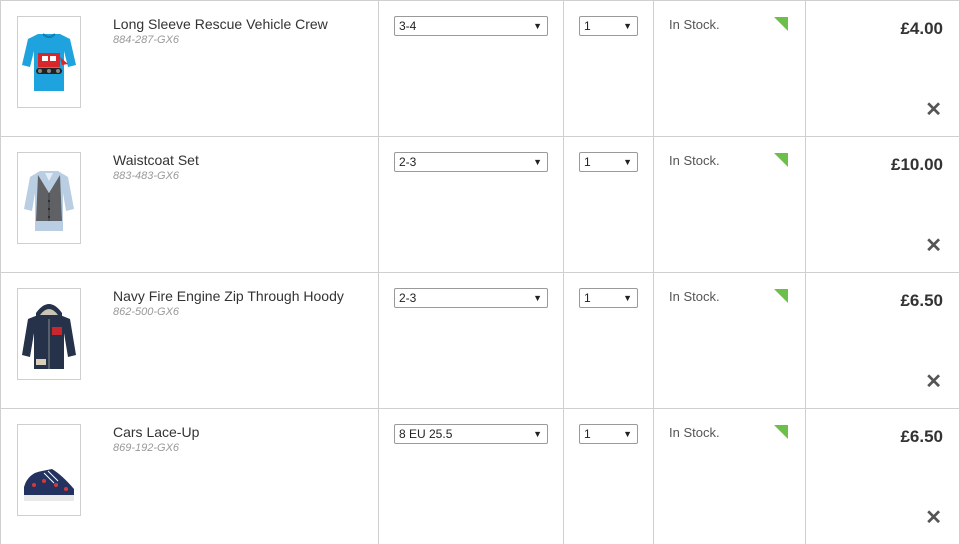 This screenshot has width=960, height=544. I want to click on item-cell: Cars Lace-Up 869-192-GX6, so click(189, 476).